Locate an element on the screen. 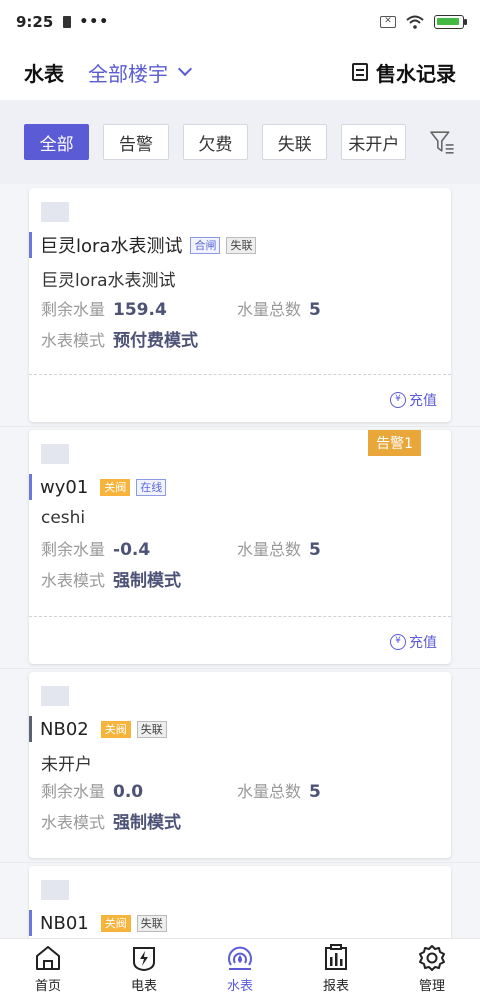  nav-item-electric-meter: 电表 is located at coordinates (144, 968).